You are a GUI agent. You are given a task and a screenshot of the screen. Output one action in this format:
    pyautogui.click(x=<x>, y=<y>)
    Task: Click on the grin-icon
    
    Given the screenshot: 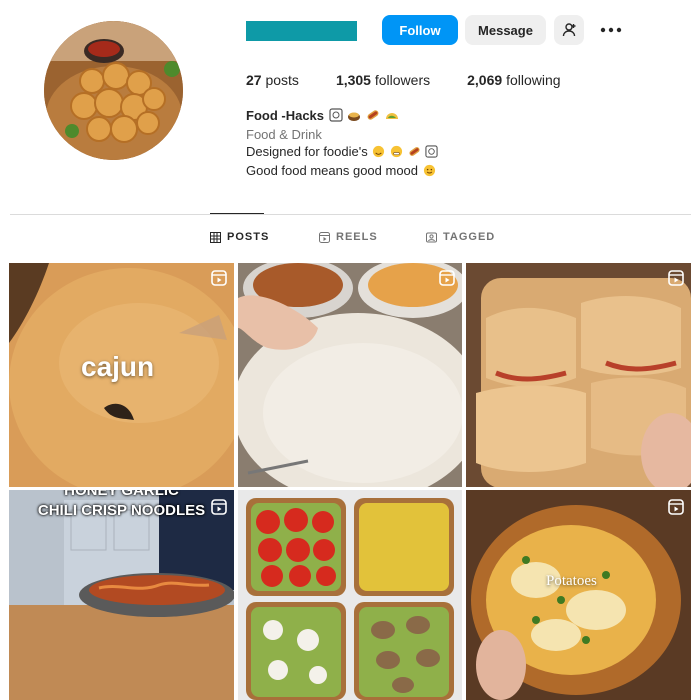 What is the action you would take?
    pyautogui.click(x=396, y=153)
    